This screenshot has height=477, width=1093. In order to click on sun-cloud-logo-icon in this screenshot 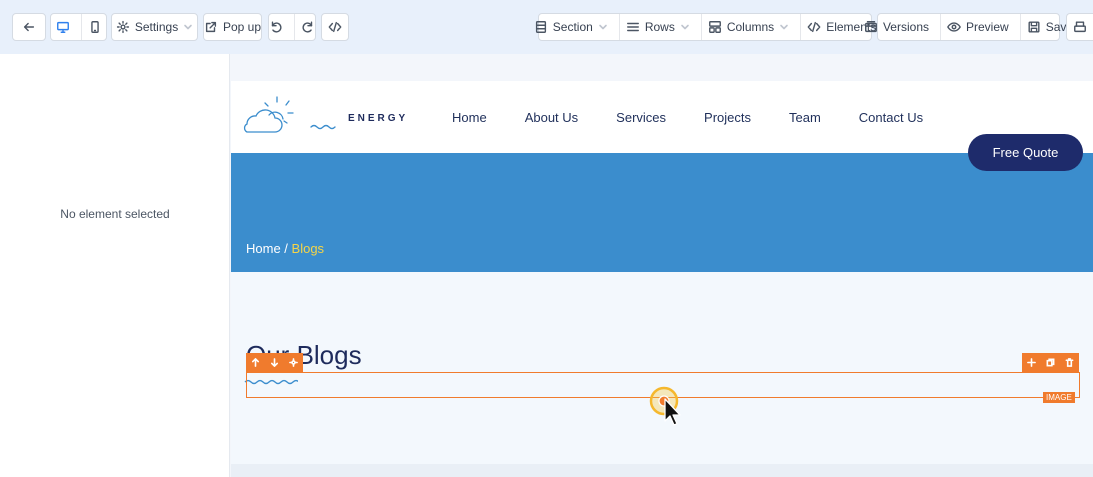, I will do `click(289, 114)`.